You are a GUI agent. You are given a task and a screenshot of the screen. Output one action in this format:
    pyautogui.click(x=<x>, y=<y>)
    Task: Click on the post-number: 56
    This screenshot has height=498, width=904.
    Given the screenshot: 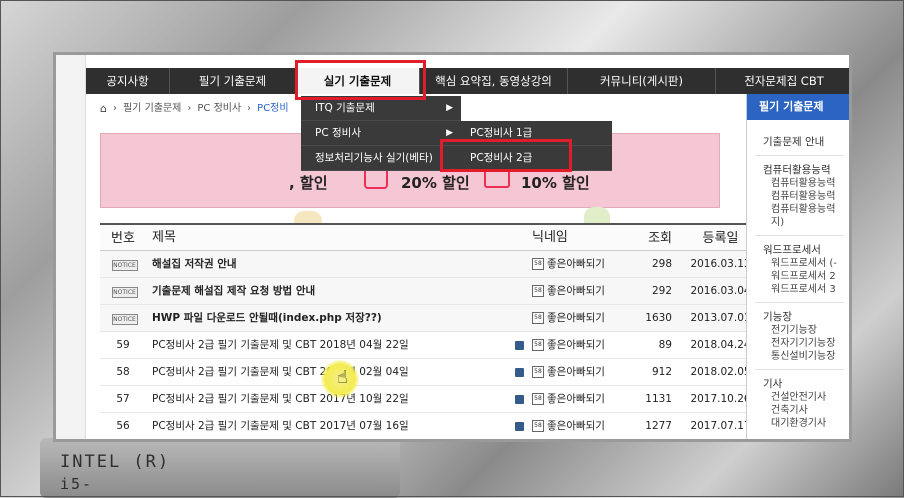 What is the action you would take?
    pyautogui.click(x=123, y=426)
    